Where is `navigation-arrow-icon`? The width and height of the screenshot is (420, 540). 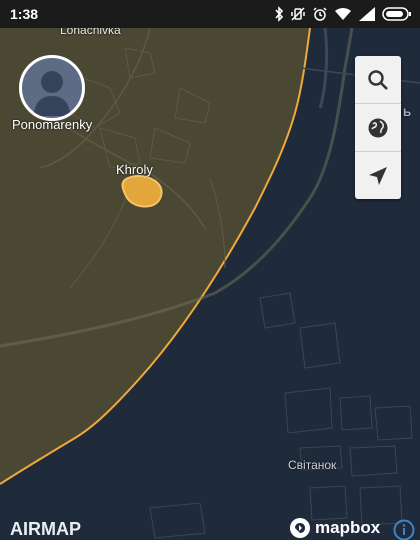 navigation-arrow-icon is located at coordinates (378, 175).